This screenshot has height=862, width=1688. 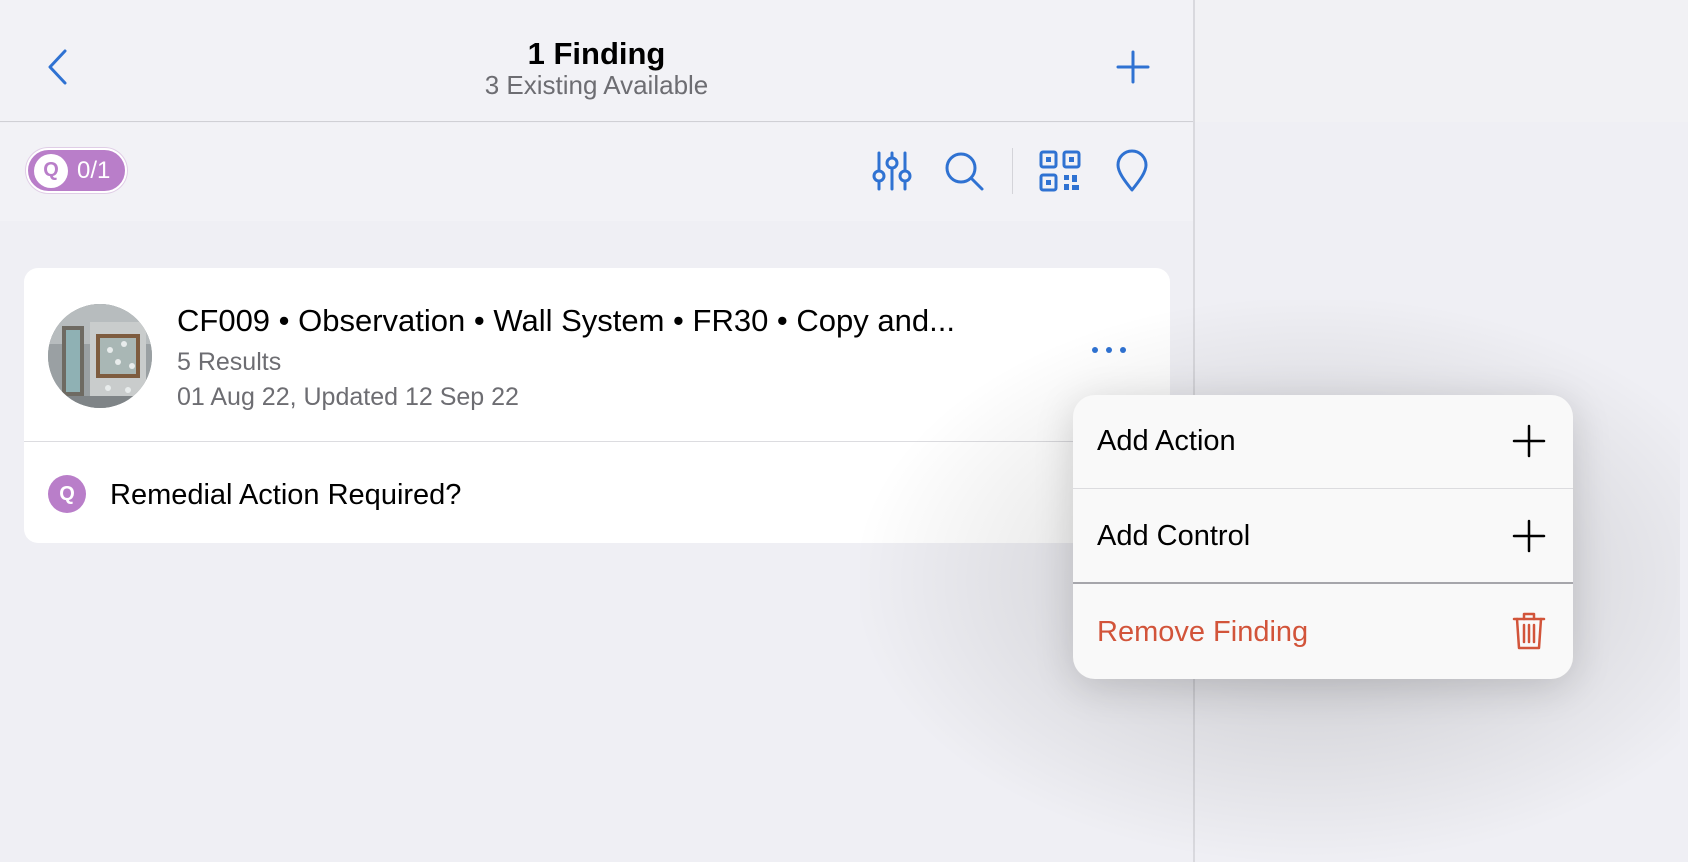 I want to click on question-text: Remedial Action Required?, so click(x=286, y=495).